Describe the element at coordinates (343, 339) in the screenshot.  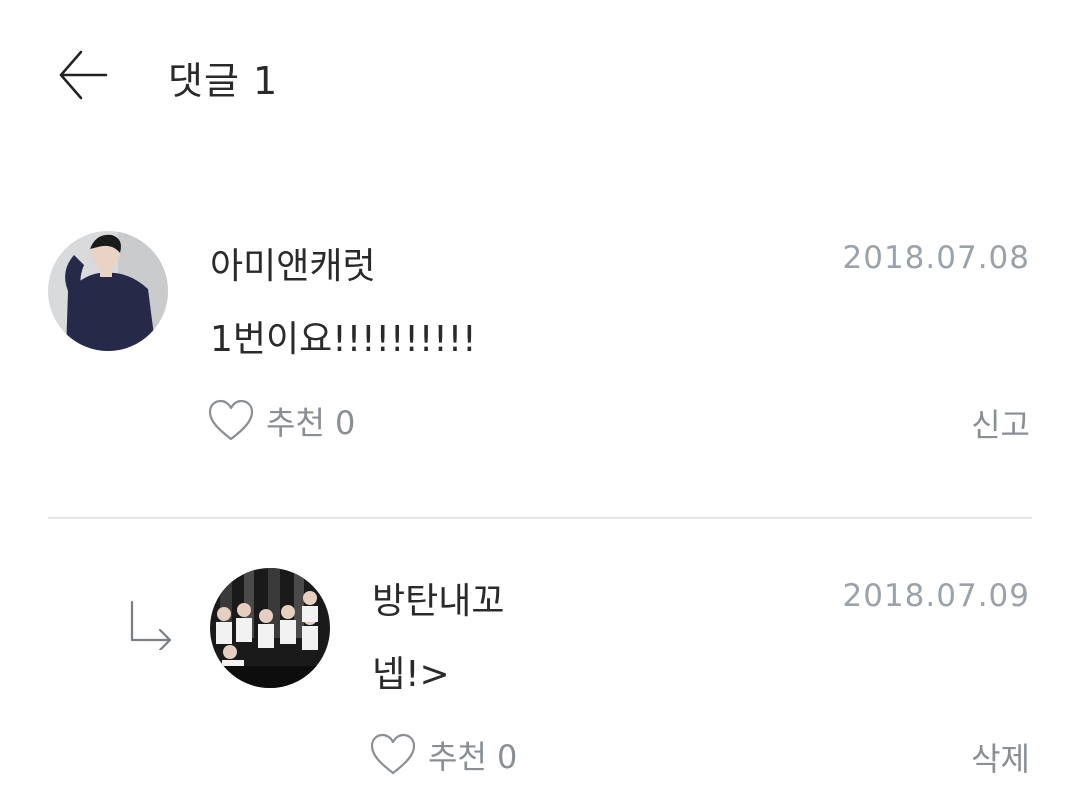
I see `comment-text: 1번이요!!!!!!!!!!` at that location.